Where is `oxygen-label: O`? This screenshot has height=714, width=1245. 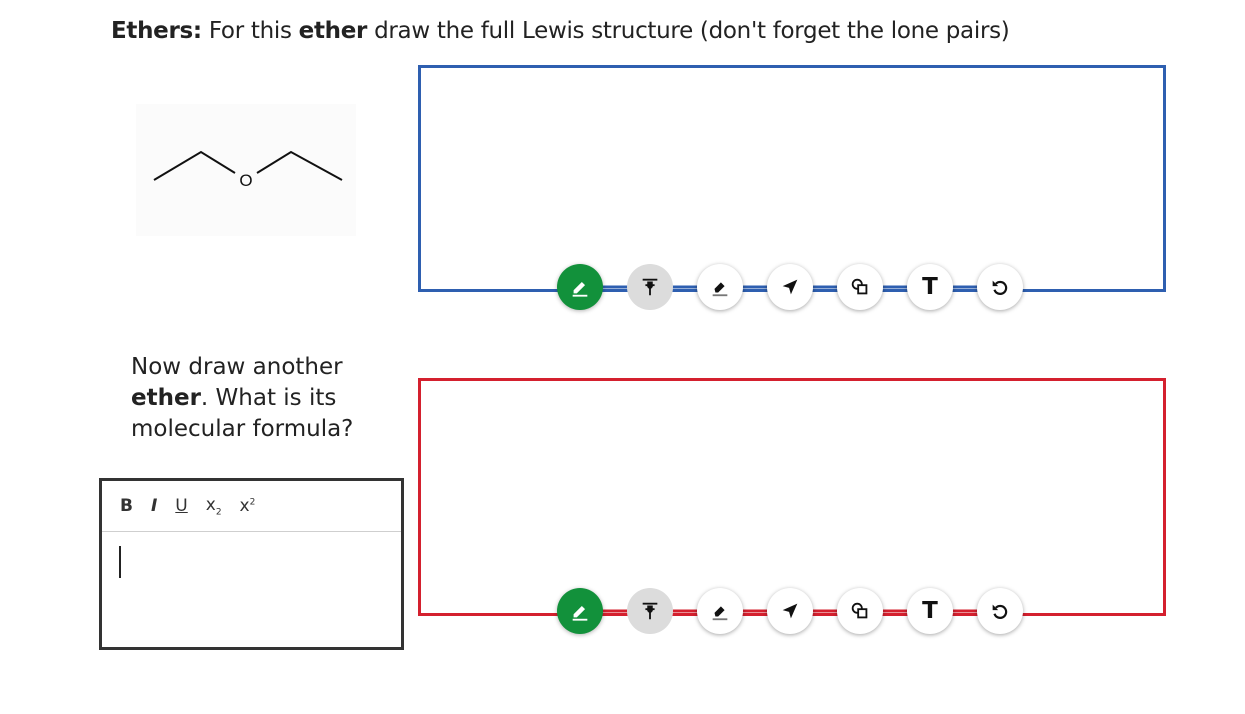
oxygen-label: O is located at coordinates (245, 180).